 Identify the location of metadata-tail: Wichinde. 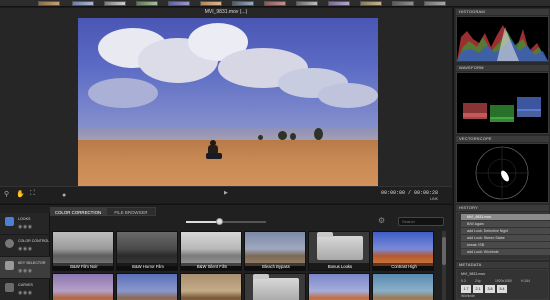
(468, 296).